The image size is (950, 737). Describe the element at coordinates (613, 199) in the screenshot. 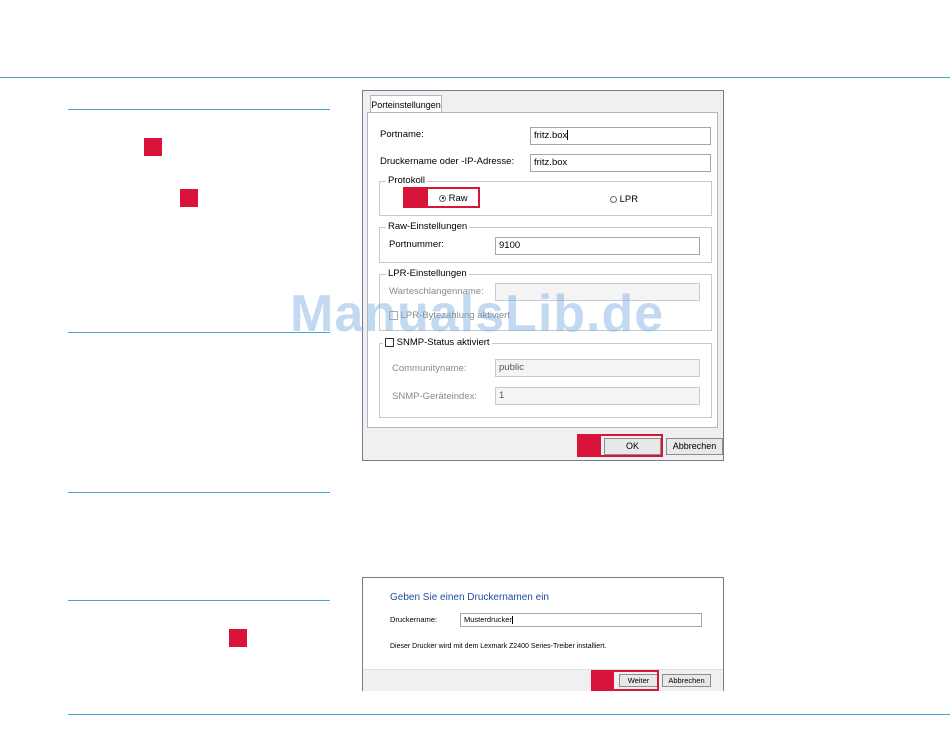

I see `radio-unselected-icon` at that location.